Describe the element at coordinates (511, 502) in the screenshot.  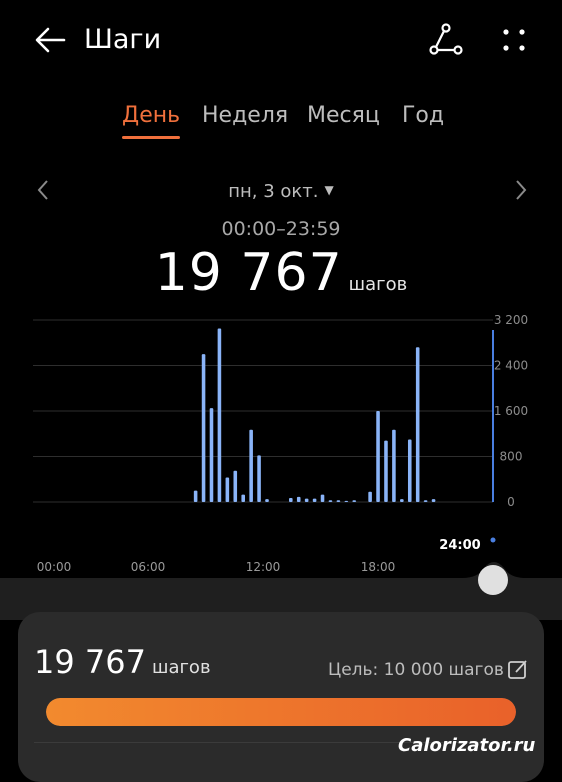
I see `y-tick-label: 0` at that location.